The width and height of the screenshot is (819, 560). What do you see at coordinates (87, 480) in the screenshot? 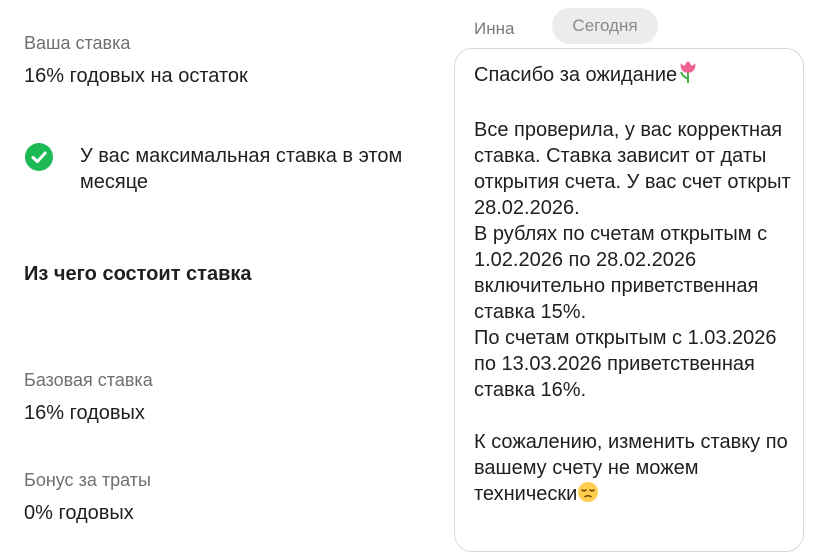
I see `bonus-label: Бонус за траты` at bounding box center [87, 480].